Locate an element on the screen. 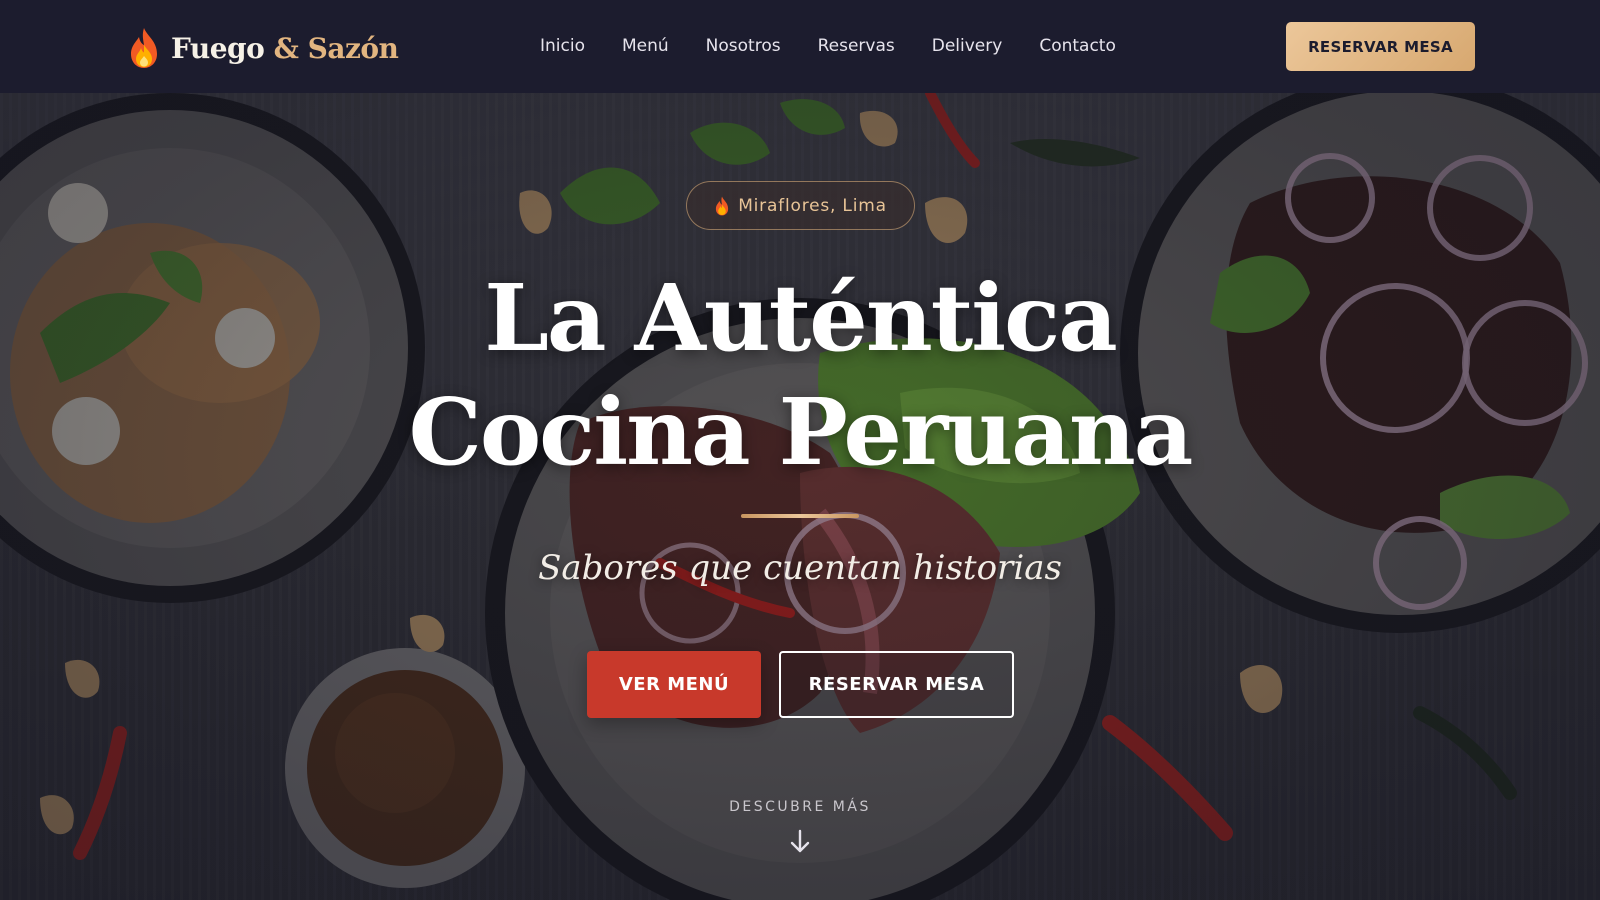 The width and height of the screenshot is (1600, 900). nav-link-contacto: Contacto is located at coordinates (1077, 46).